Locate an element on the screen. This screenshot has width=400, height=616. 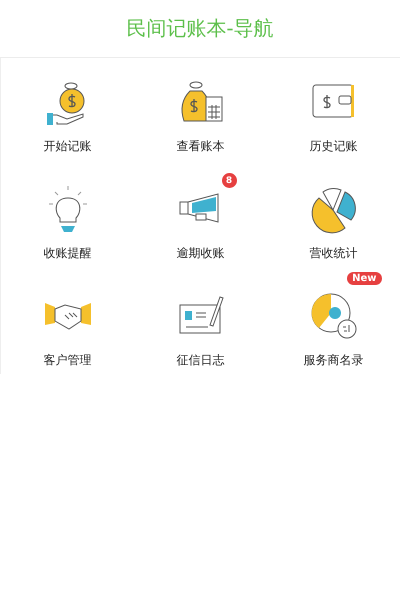
clock-24h-icon is located at coordinates (333, 316).